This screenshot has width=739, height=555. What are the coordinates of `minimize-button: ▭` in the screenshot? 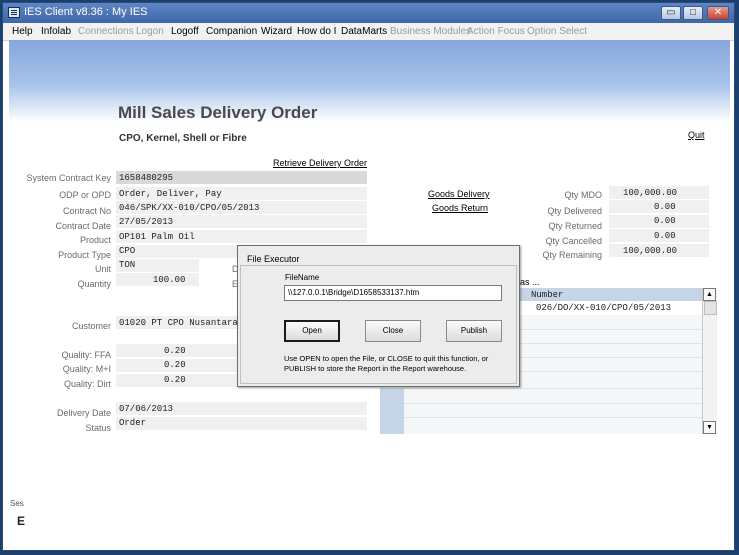 It's located at (671, 13).